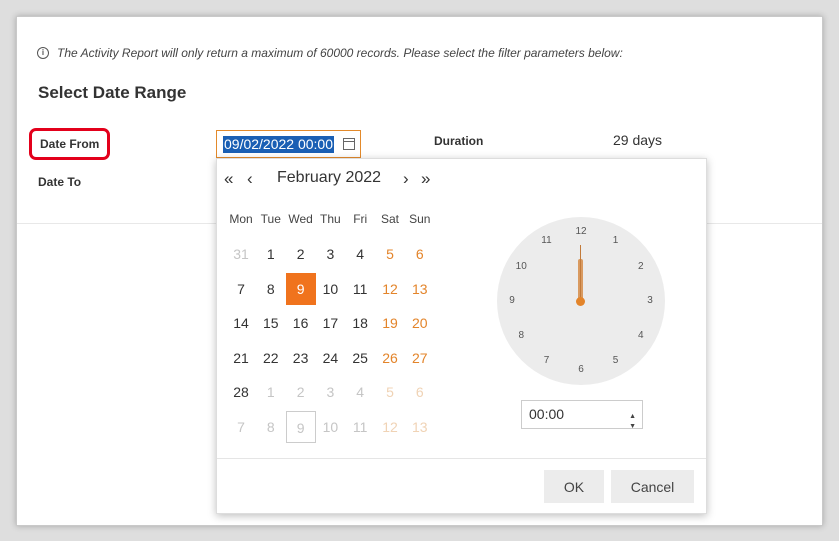  What do you see at coordinates (389, 219) in the screenshot?
I see `weekday-label: Sat` at bounding box center [389, 219].